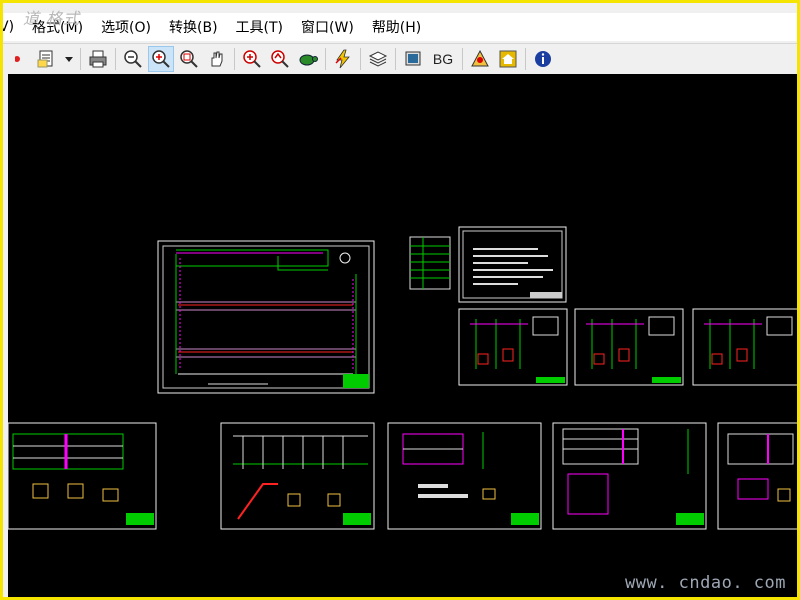  What do you see at coordinates (217, 59) in the screenshot?
I see `pan-hand-icon` at bounding box center [217, 59].